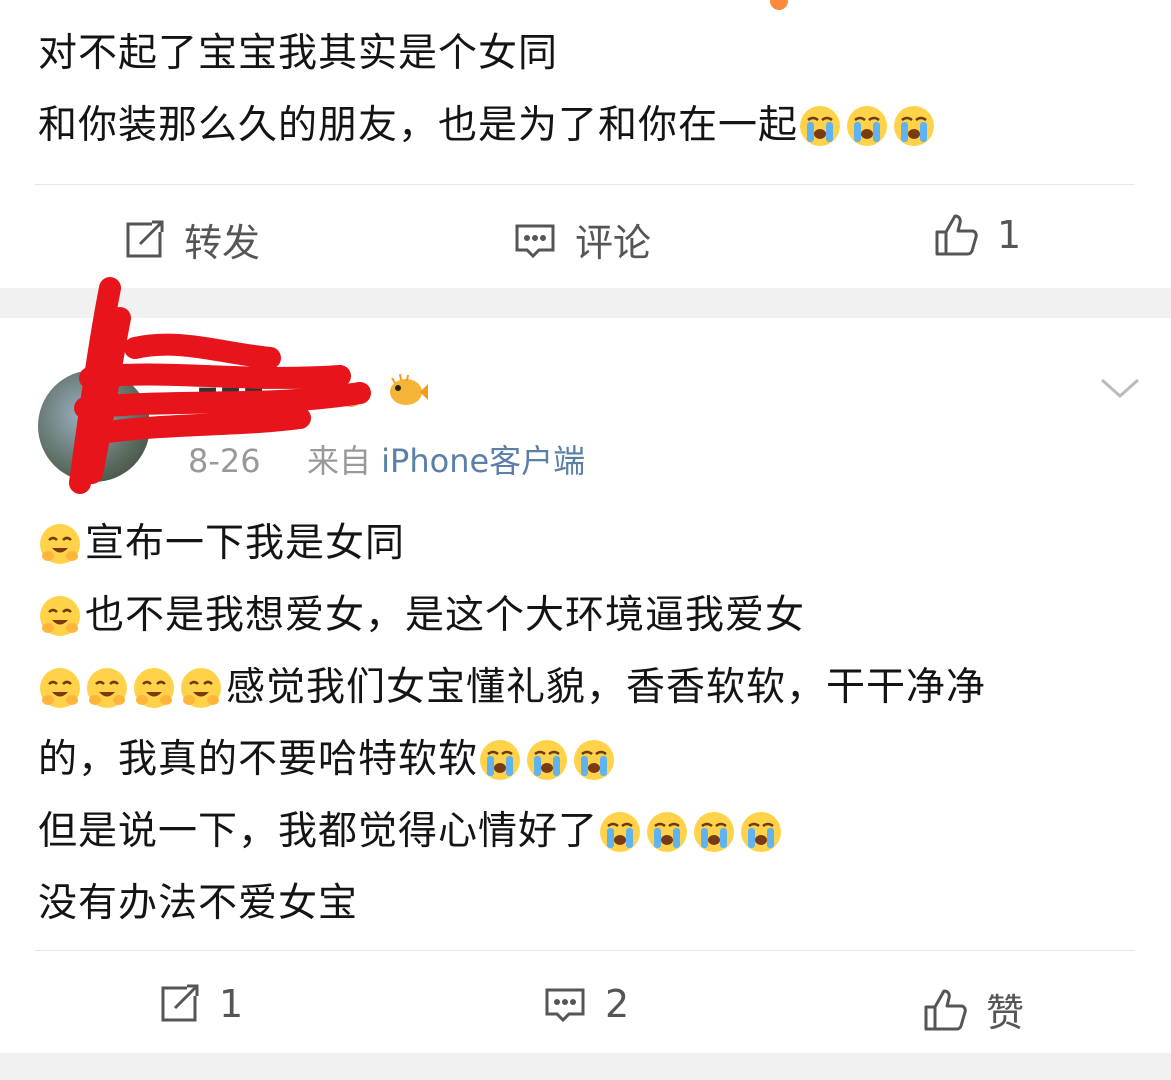  I want to click on post-meta: 8-26 来自 iPhone客户端, so click(386, 459).